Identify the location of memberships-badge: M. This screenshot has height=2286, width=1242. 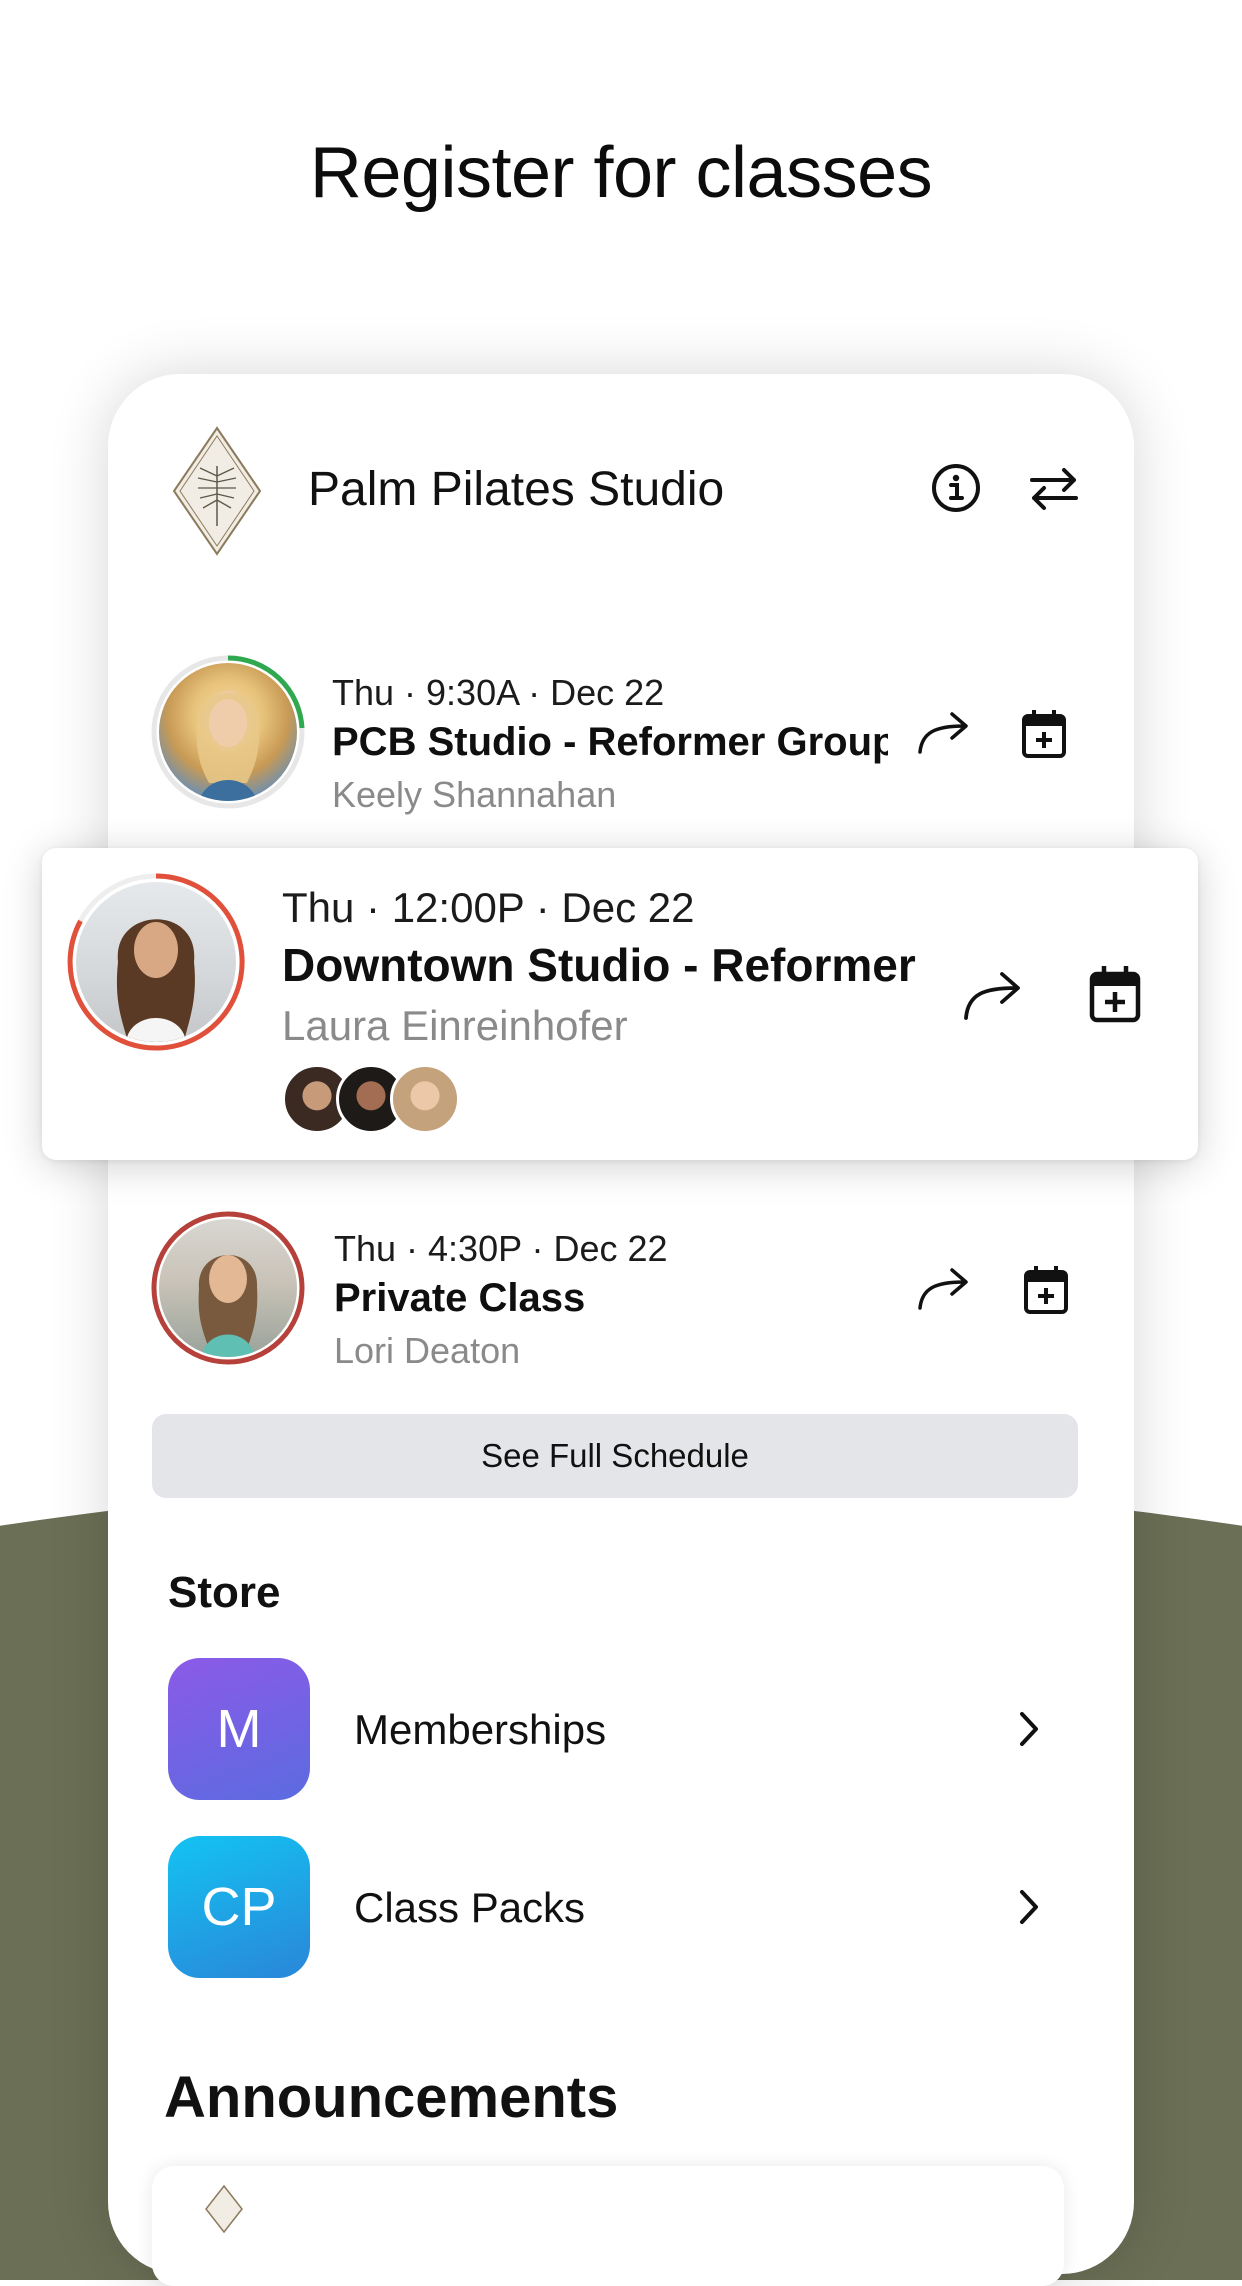
(239, 1729).